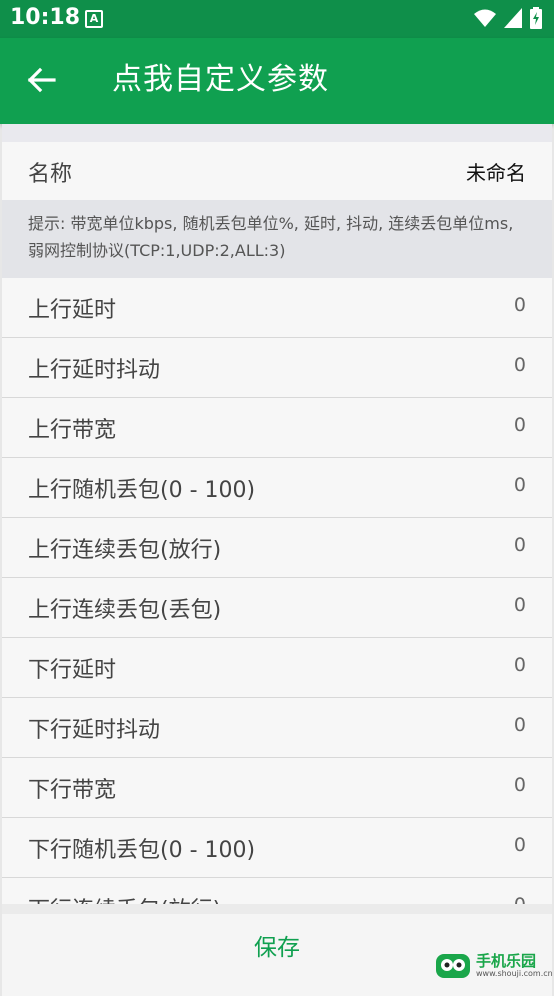 The width and height of the screenshot is (554, 996). Describe the element at coordinates (72, 670) in the screenshot. I see `param-label: 下行延时` at that location.